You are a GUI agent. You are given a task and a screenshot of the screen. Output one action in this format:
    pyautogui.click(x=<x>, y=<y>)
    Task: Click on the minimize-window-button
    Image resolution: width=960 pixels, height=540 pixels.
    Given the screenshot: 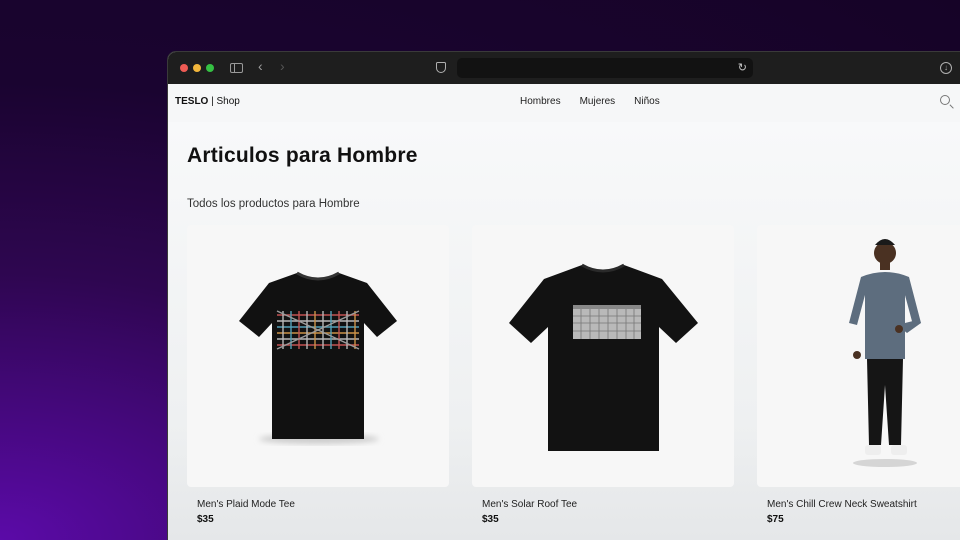 What is the action you would take?
    pyautogui.click(x=197, y=68)
    